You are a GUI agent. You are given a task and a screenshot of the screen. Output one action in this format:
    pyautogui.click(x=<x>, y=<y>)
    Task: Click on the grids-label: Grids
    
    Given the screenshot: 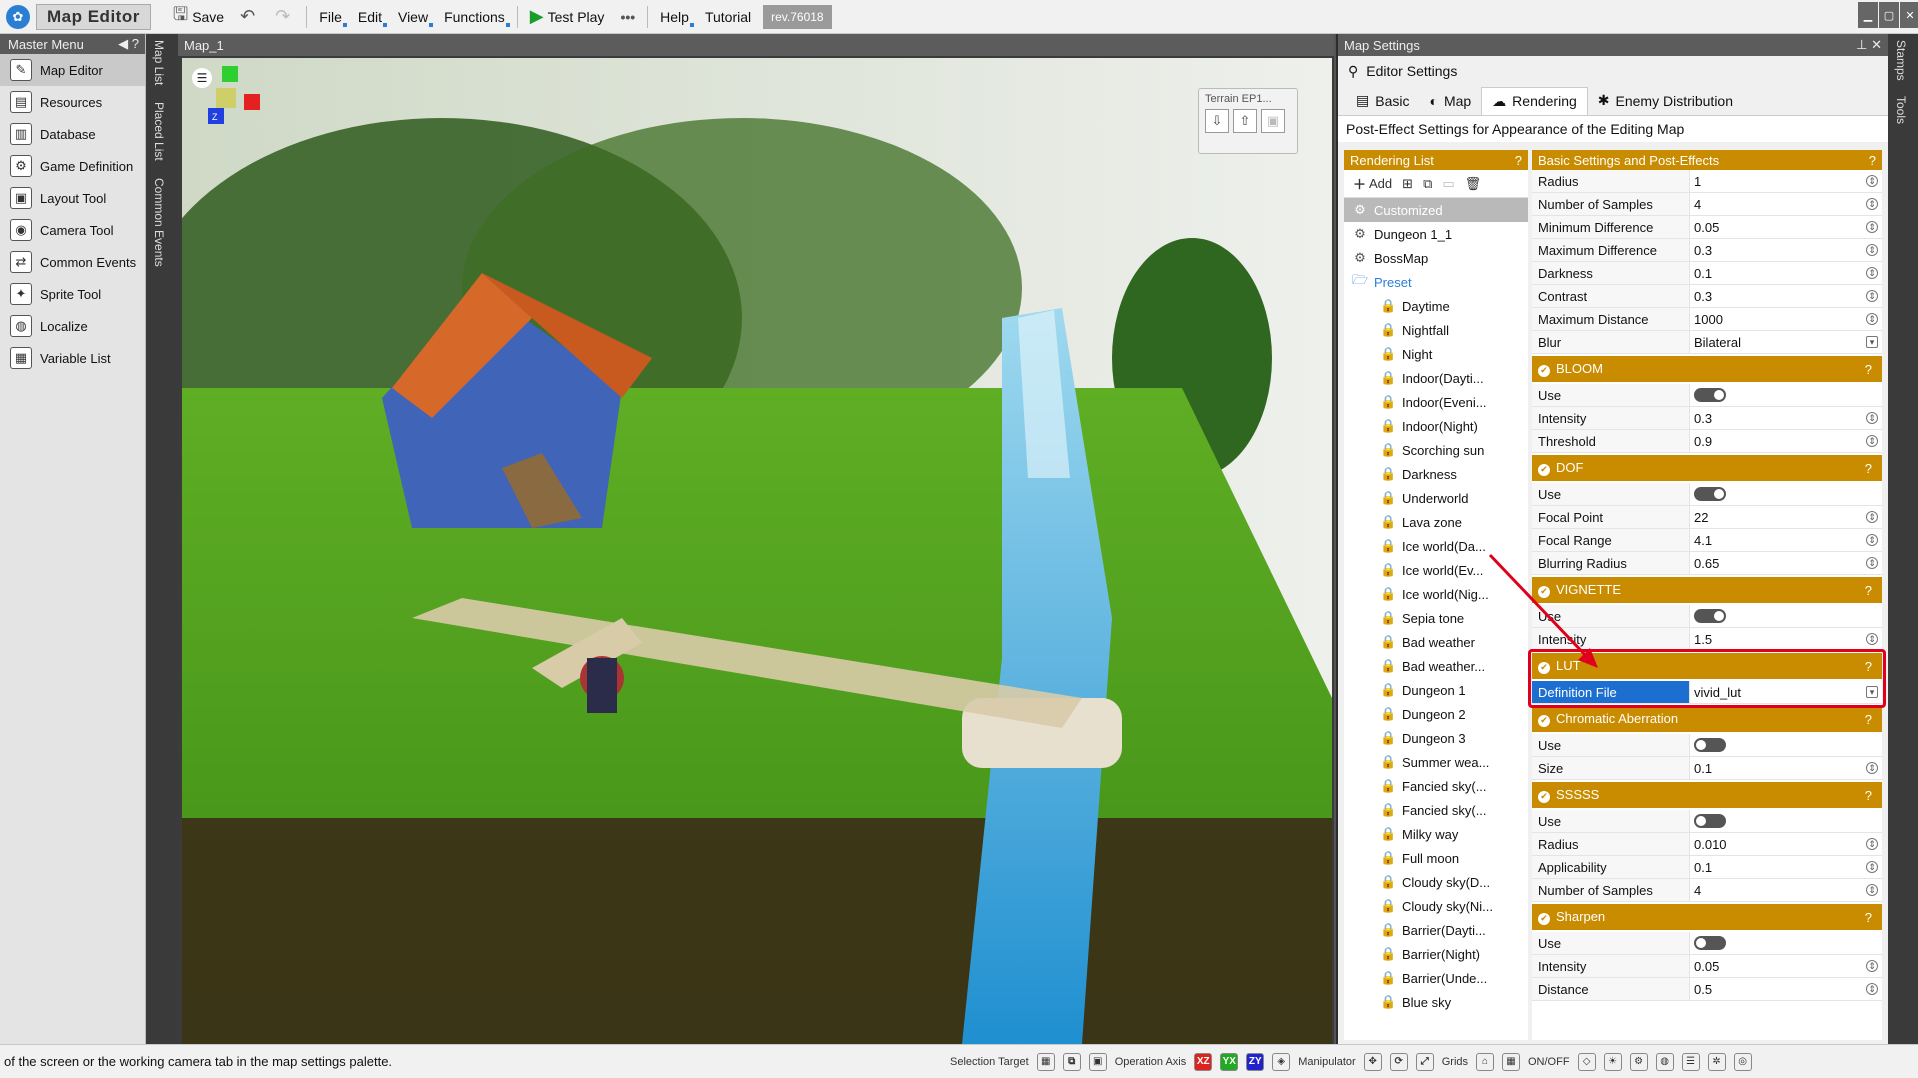 What is the action you would take?
    pyautogui.click(x=1454, y=1061)
    